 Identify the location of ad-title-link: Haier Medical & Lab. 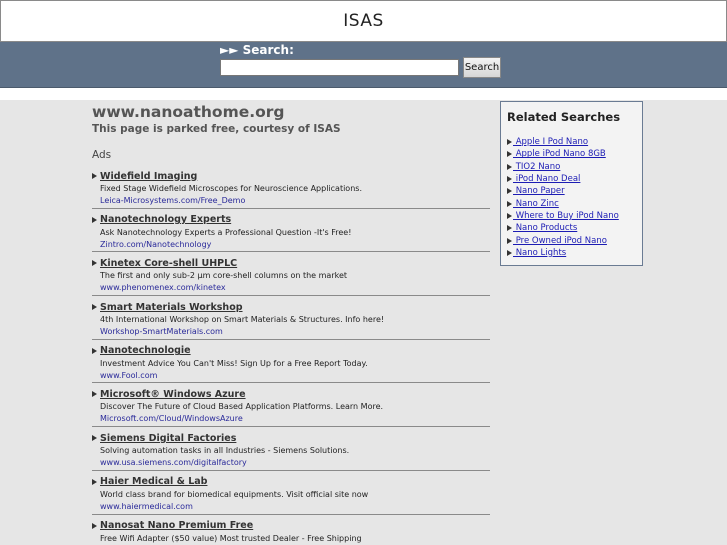
(153, 481).